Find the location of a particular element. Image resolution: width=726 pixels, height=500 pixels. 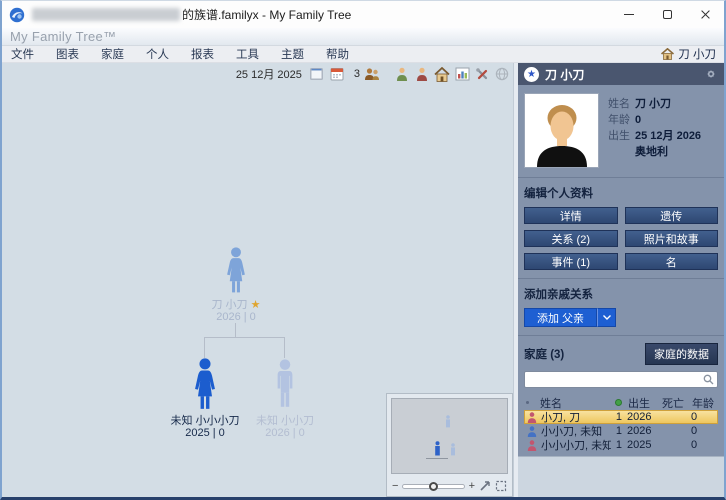

sort-column-header is located at coordinates (533, 402).